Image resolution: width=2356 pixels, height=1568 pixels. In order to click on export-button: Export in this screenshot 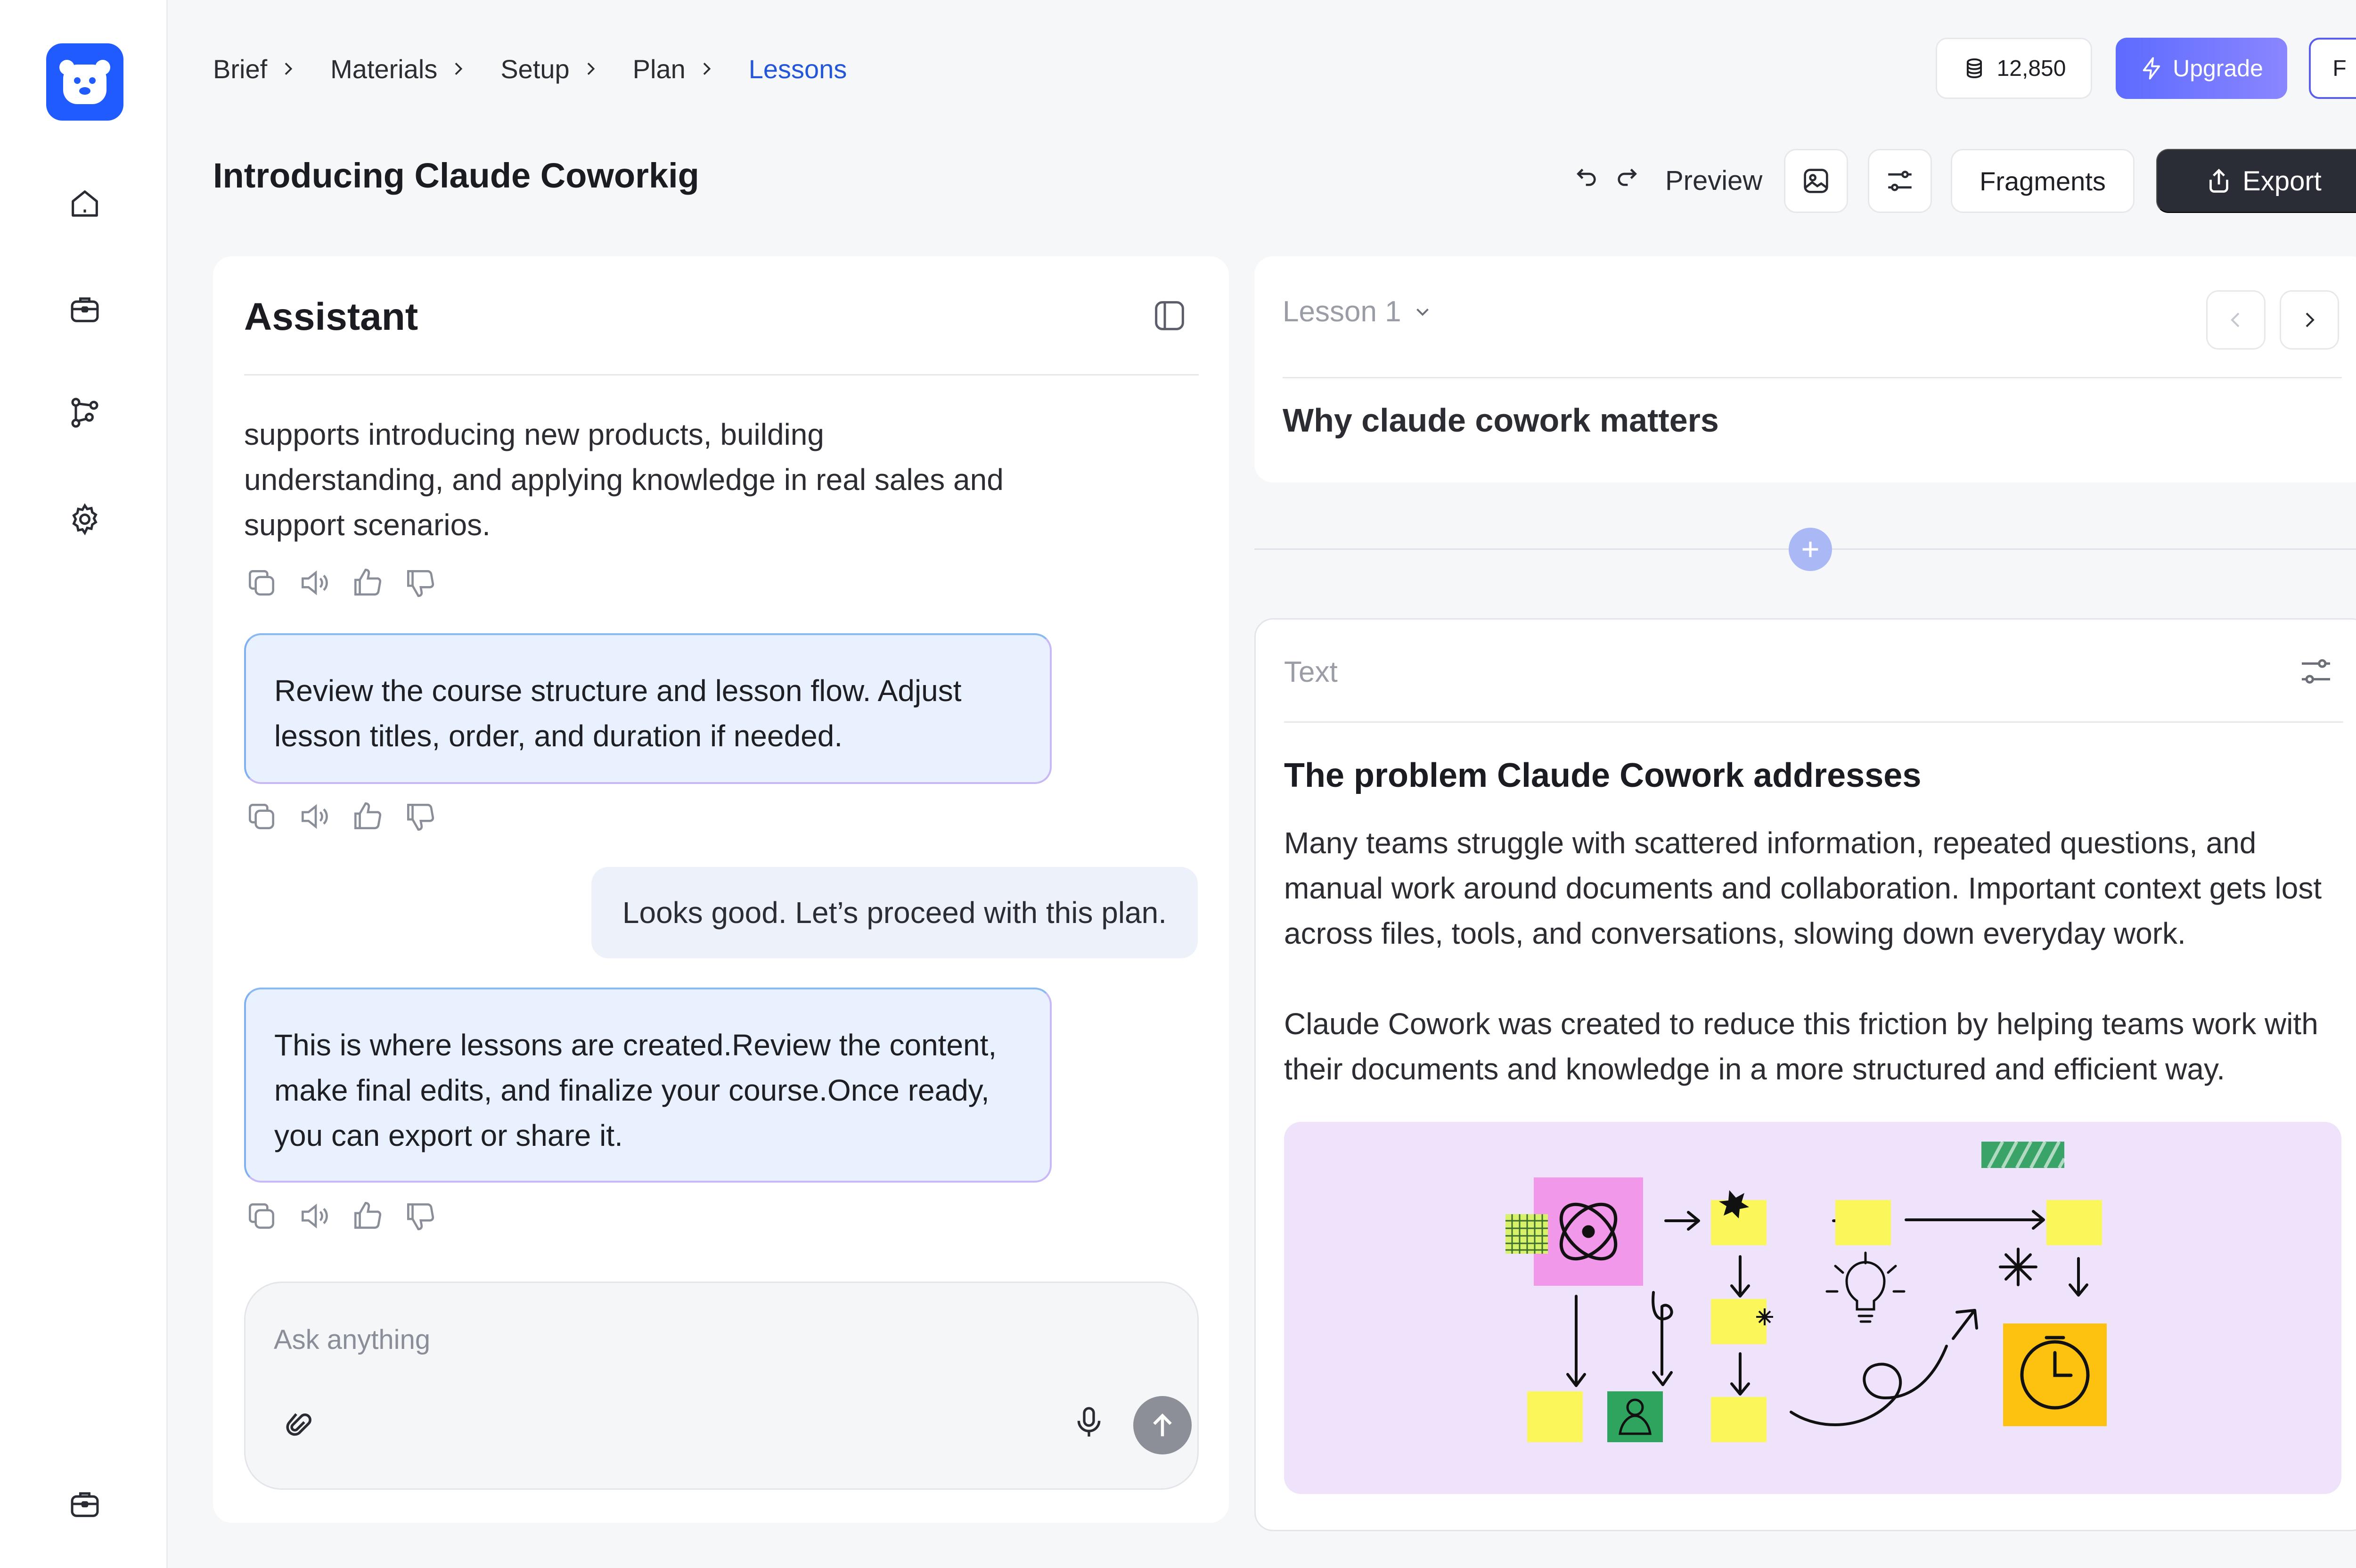, I will do `click(2256, 181)`.